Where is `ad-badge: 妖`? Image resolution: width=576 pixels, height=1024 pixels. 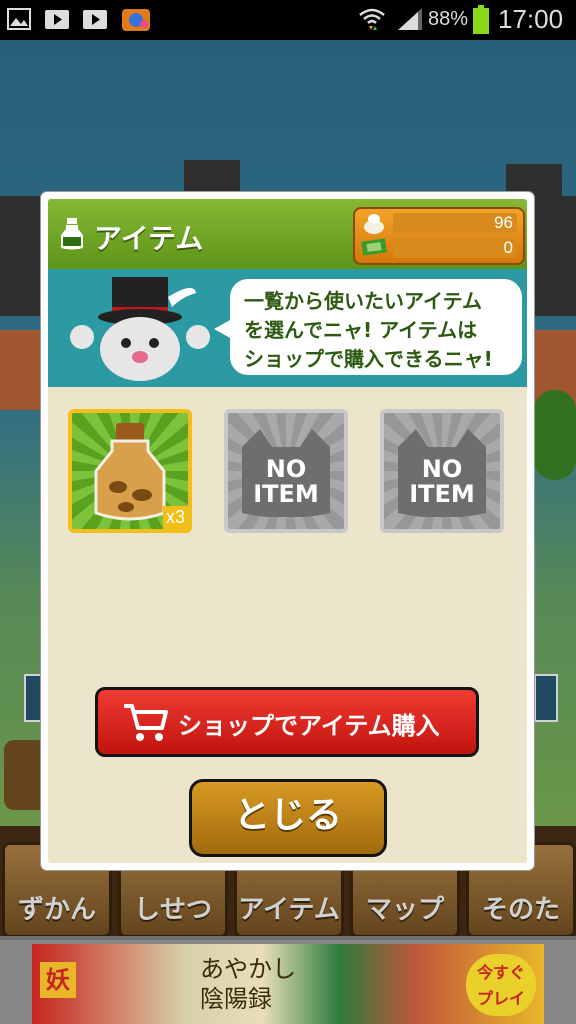 ad-badge: 妖 is located at coordinates (58, 980).